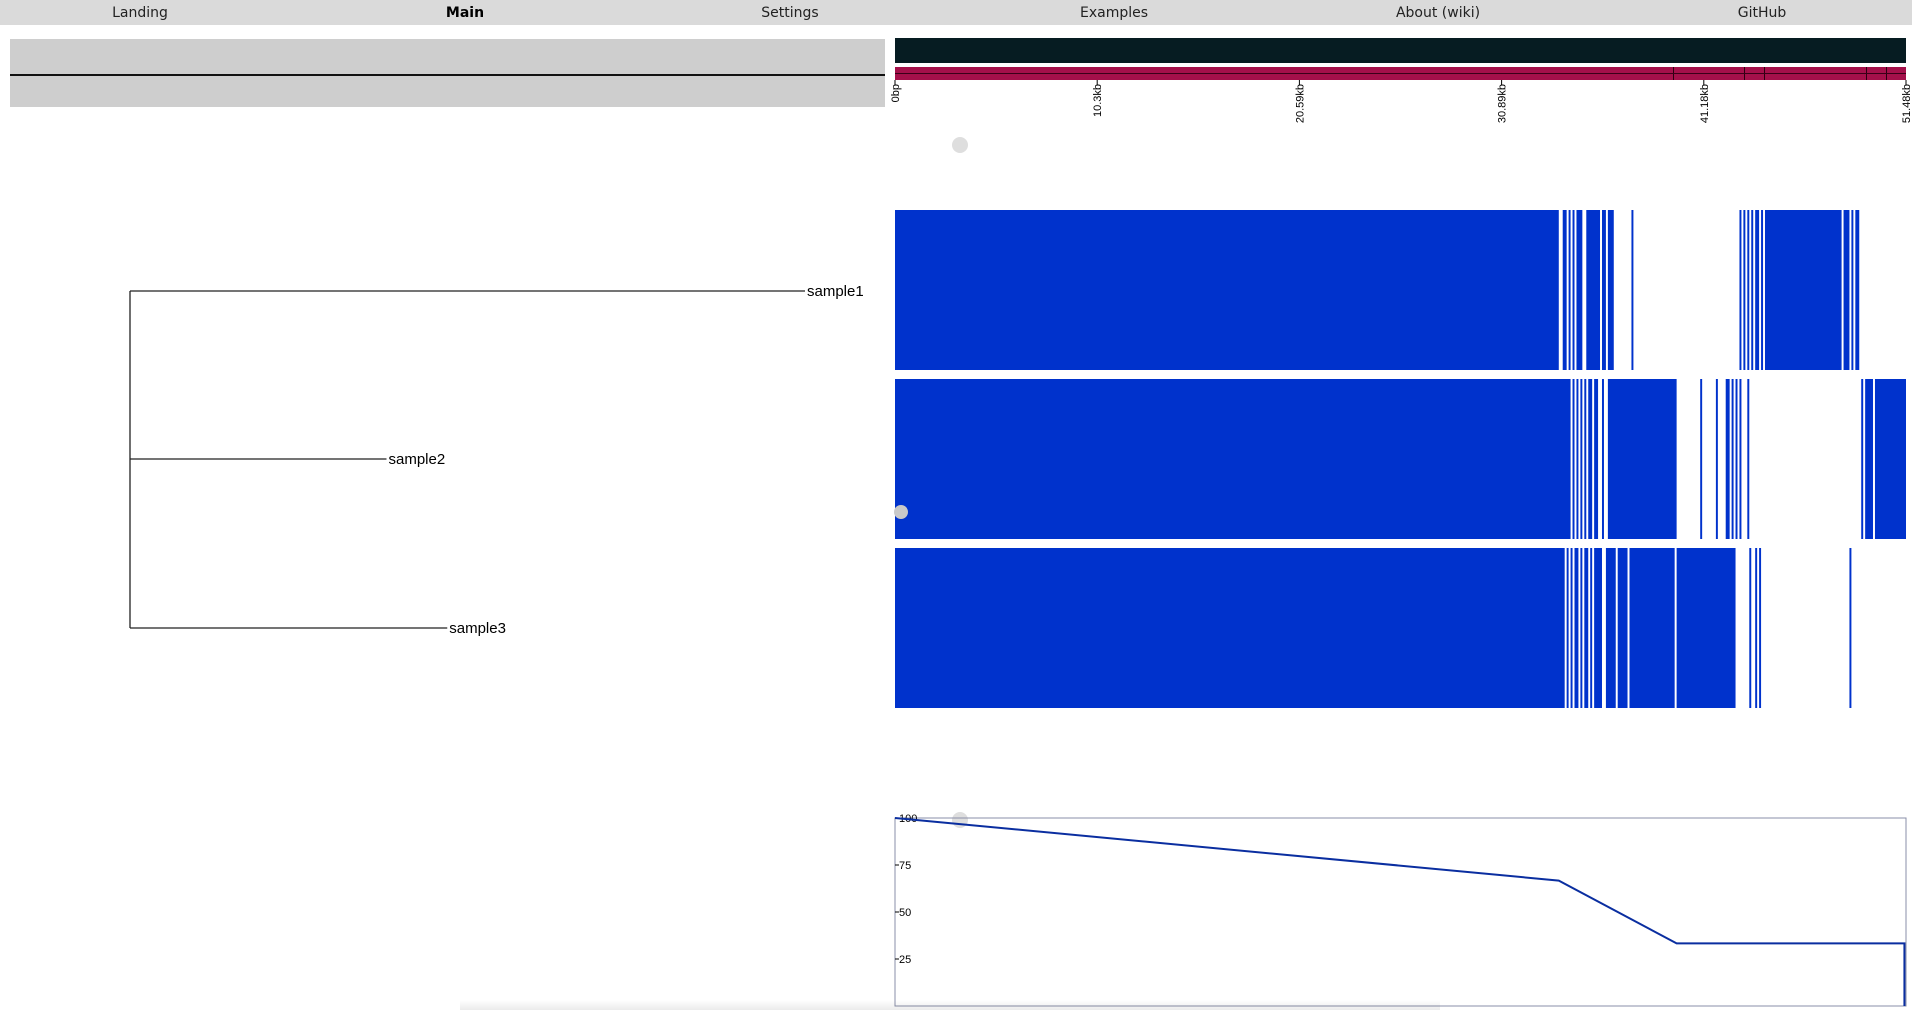  I want to click on coverage-track-sample2, so click(1400, 459).